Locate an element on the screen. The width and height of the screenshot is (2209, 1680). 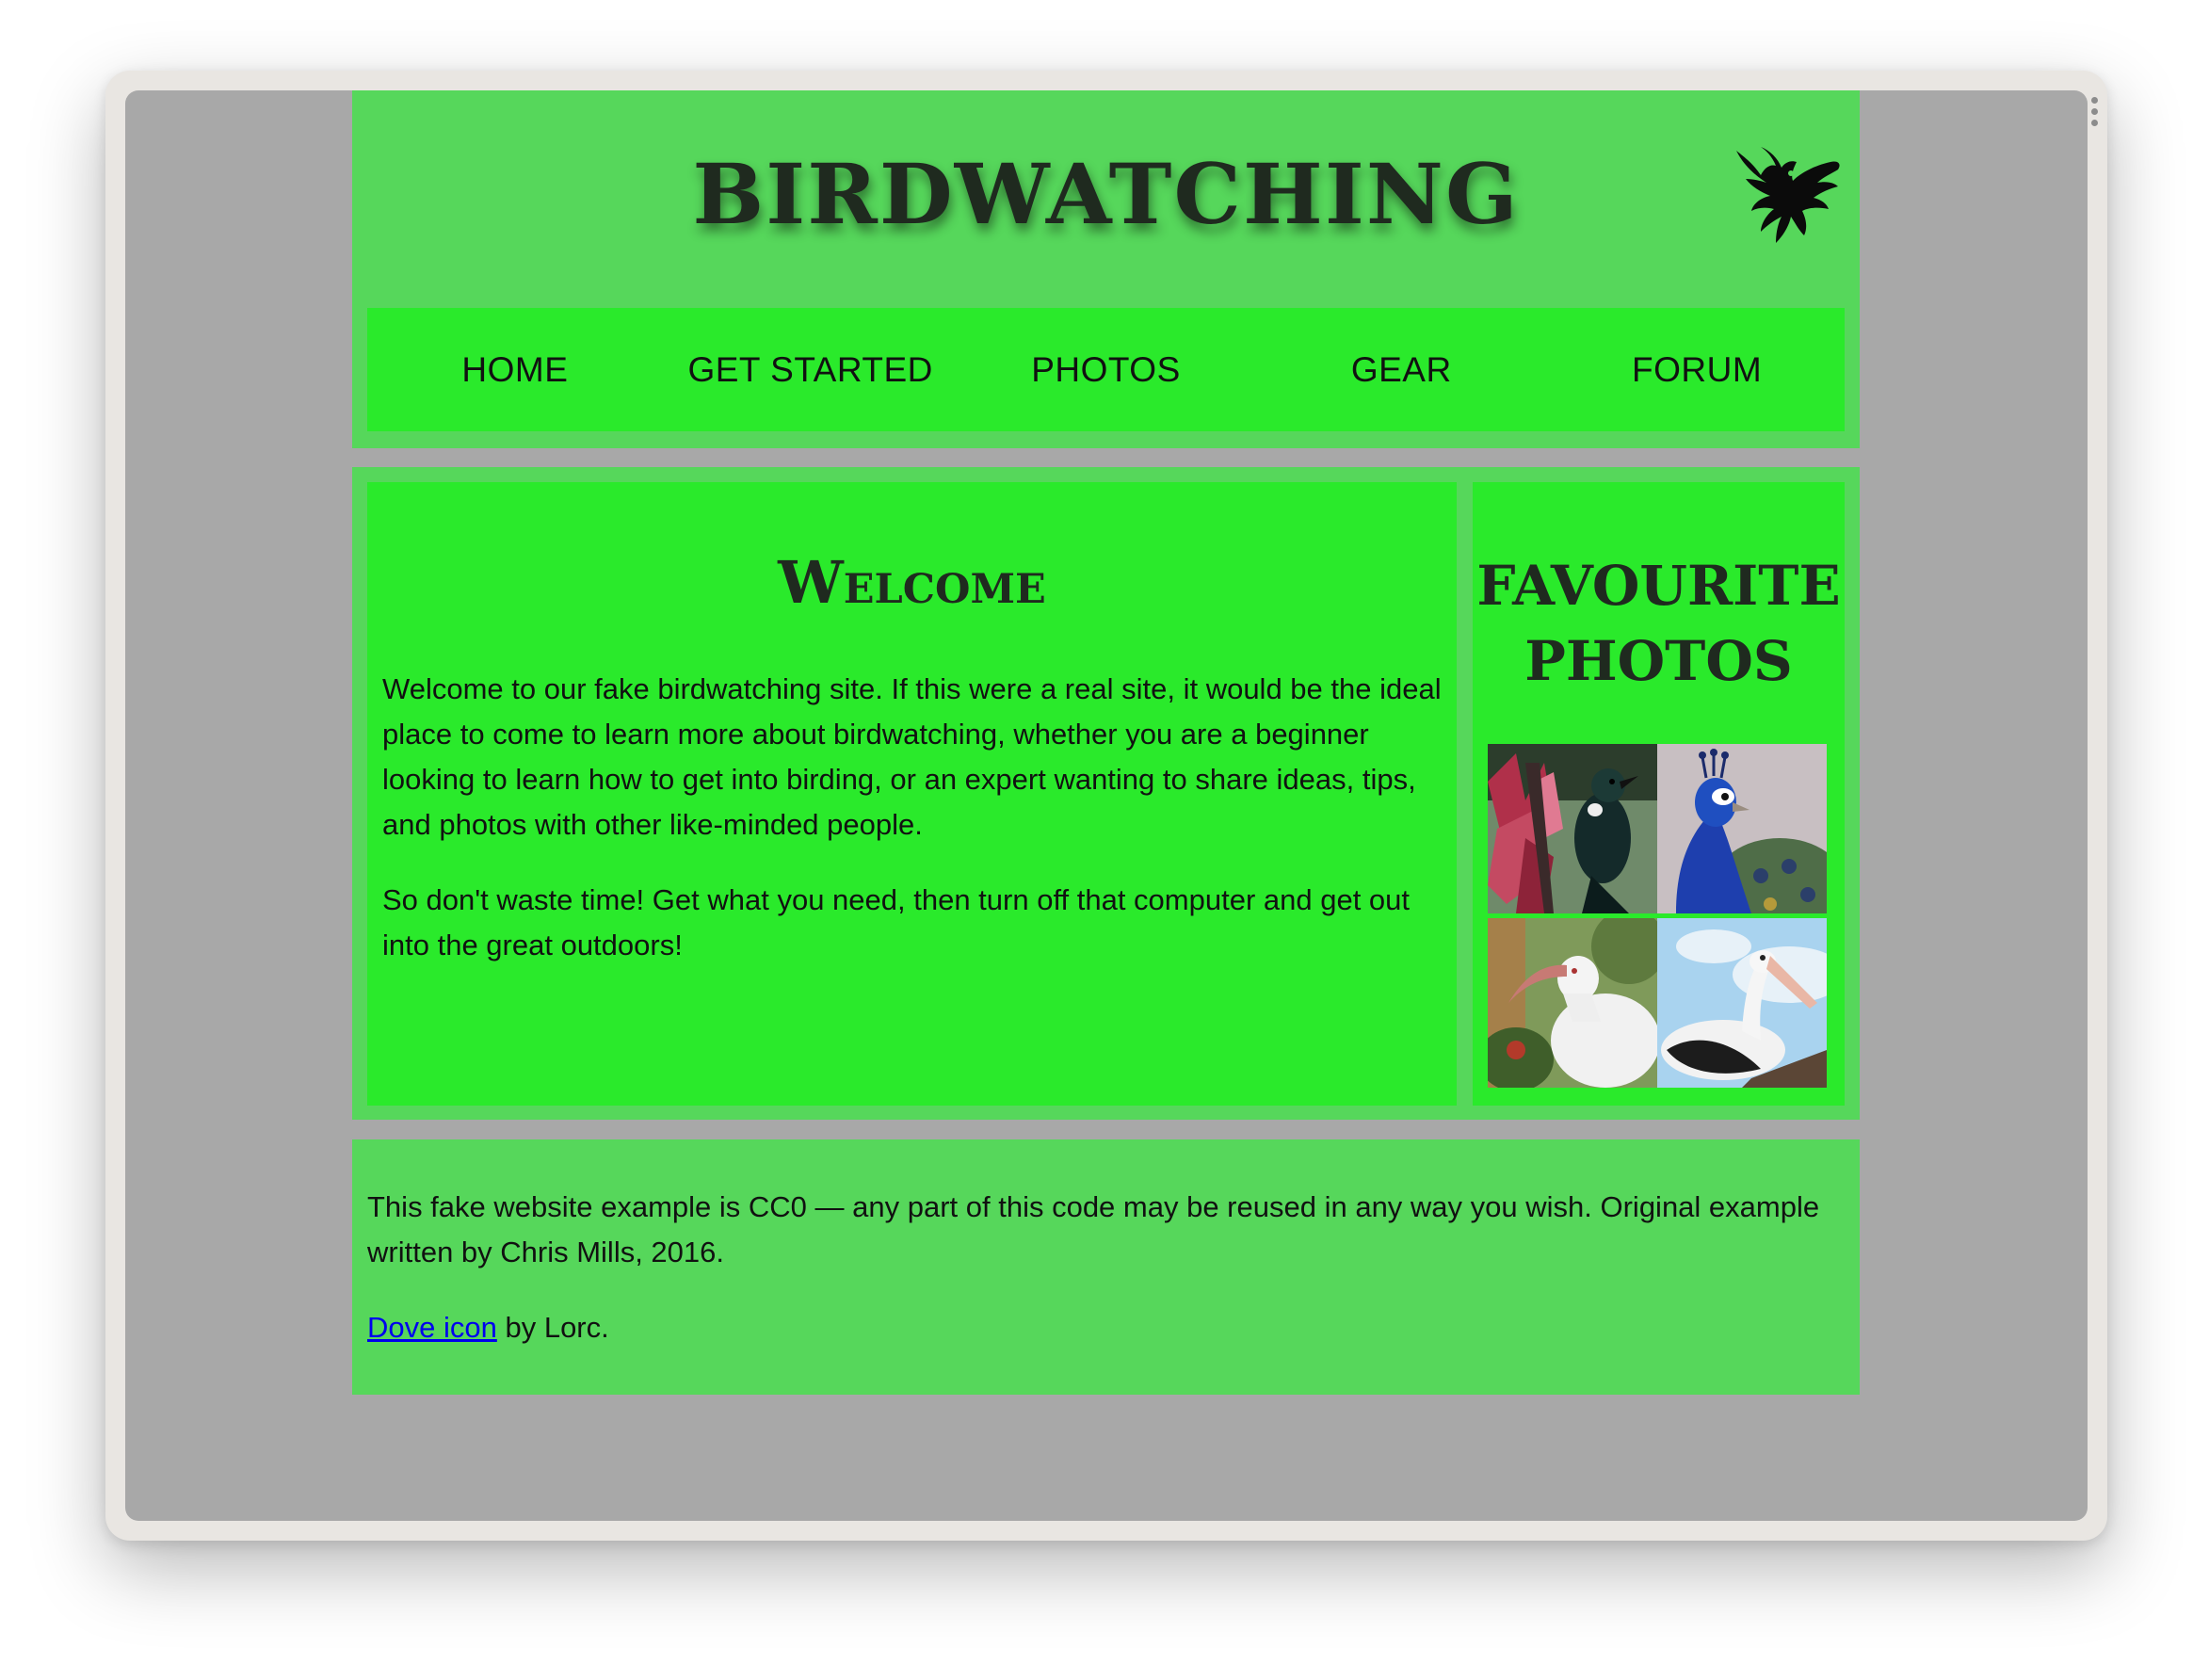
nav-gear: GEAR is located at coordinates (1401, 370).